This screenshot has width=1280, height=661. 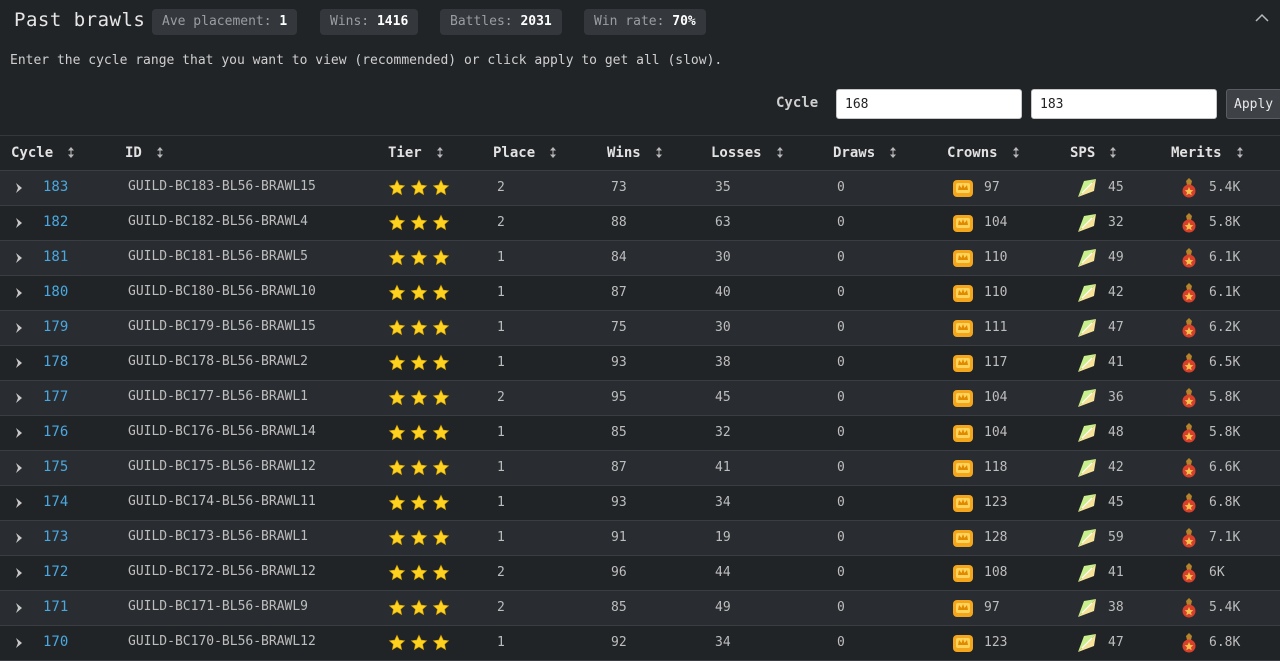 I want to click on crowns-value: 108, so click(x=996, y=572).